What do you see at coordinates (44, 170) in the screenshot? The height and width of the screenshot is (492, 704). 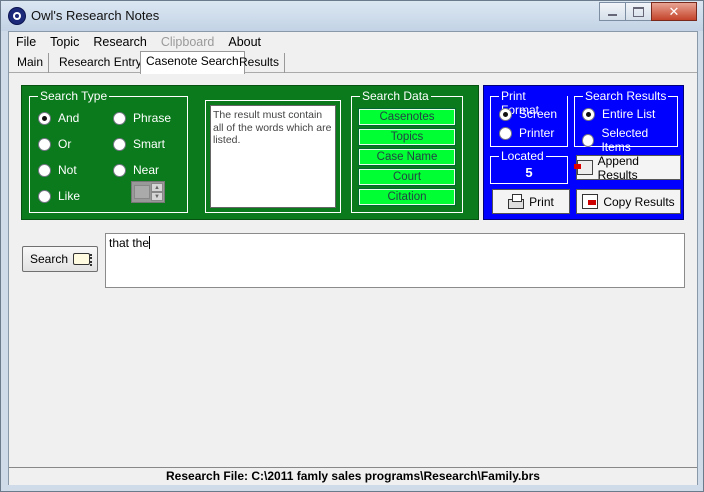 I see `radio-not-dot` at bounding box center [44, 170].